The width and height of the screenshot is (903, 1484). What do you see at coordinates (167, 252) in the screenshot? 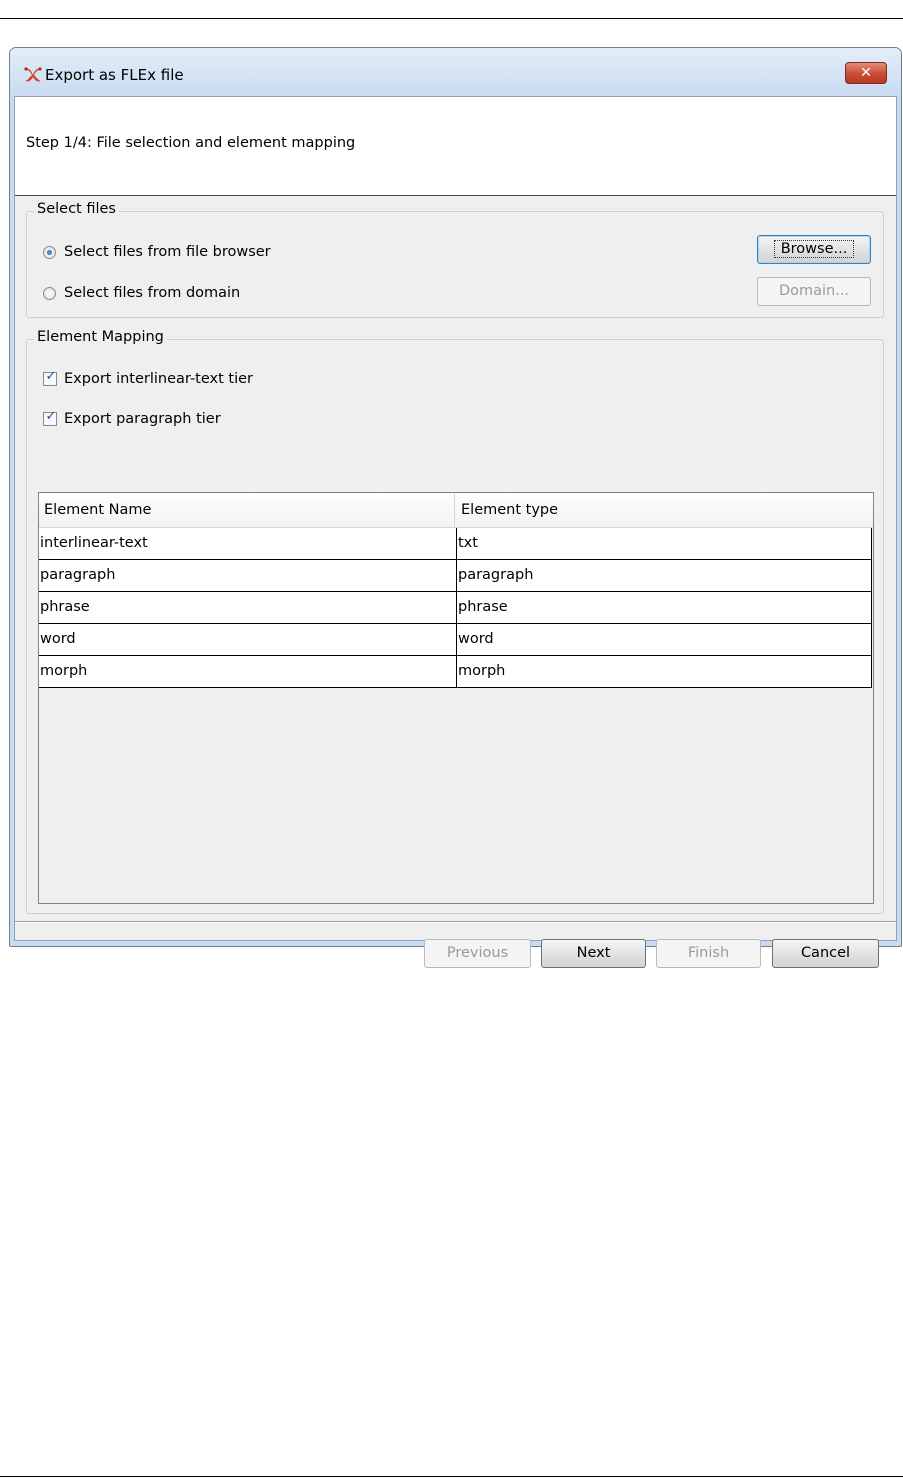
I see `radio-file-browser-label: Select files from file browser` at bounding box center [167, 252].